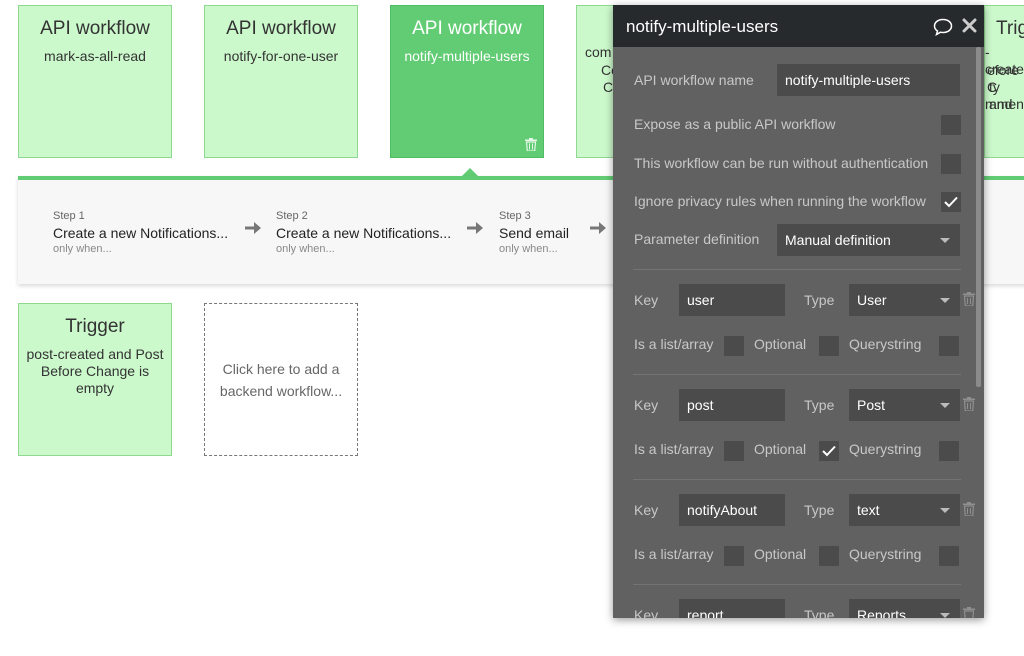  I want to click on param-key-input: post, so click(732, 405).